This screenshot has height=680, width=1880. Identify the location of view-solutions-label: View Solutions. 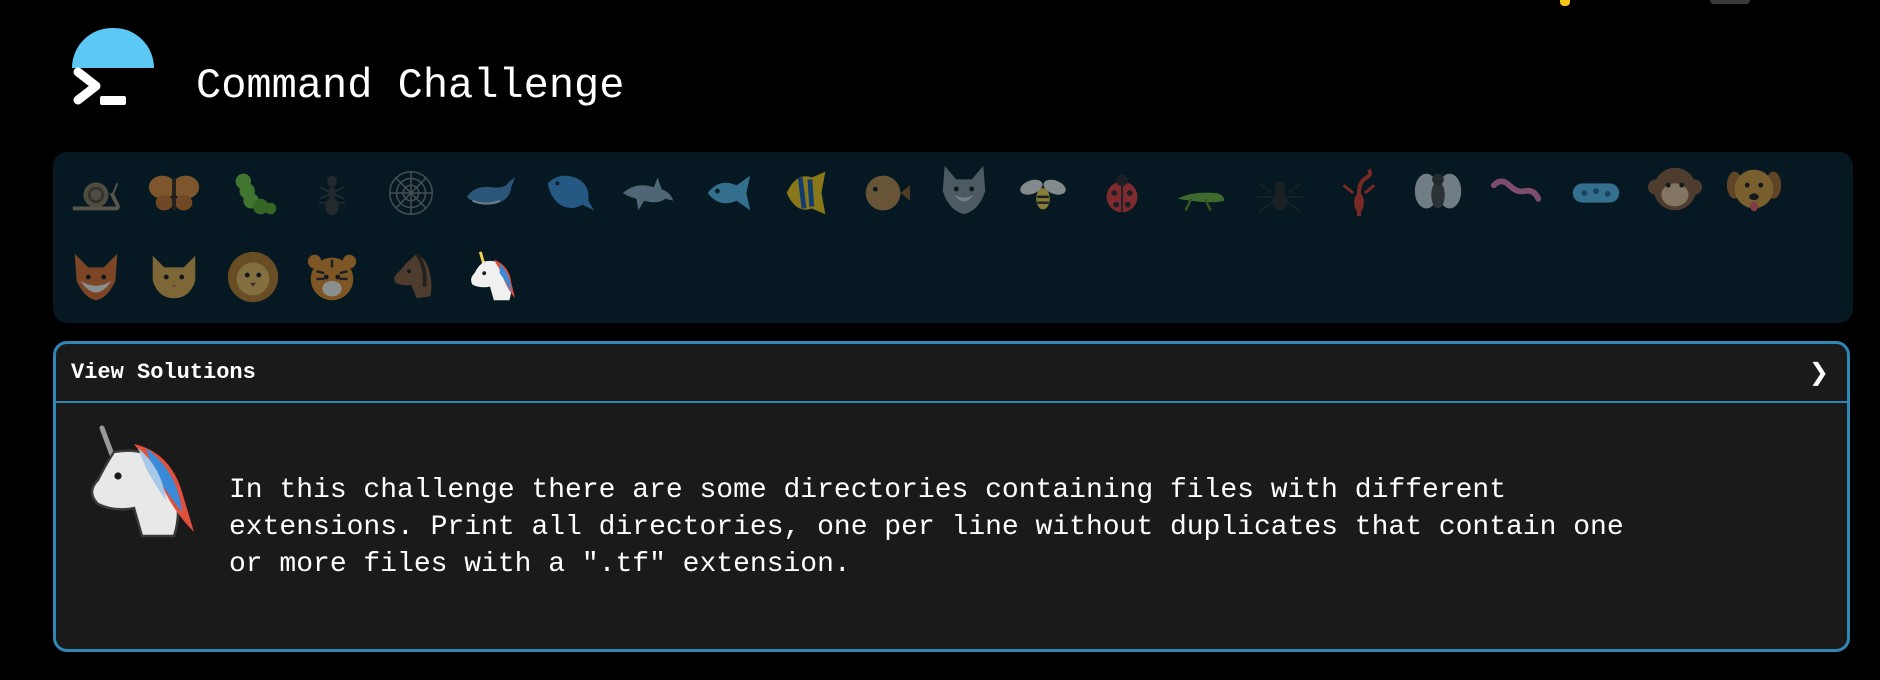
(163, 372).